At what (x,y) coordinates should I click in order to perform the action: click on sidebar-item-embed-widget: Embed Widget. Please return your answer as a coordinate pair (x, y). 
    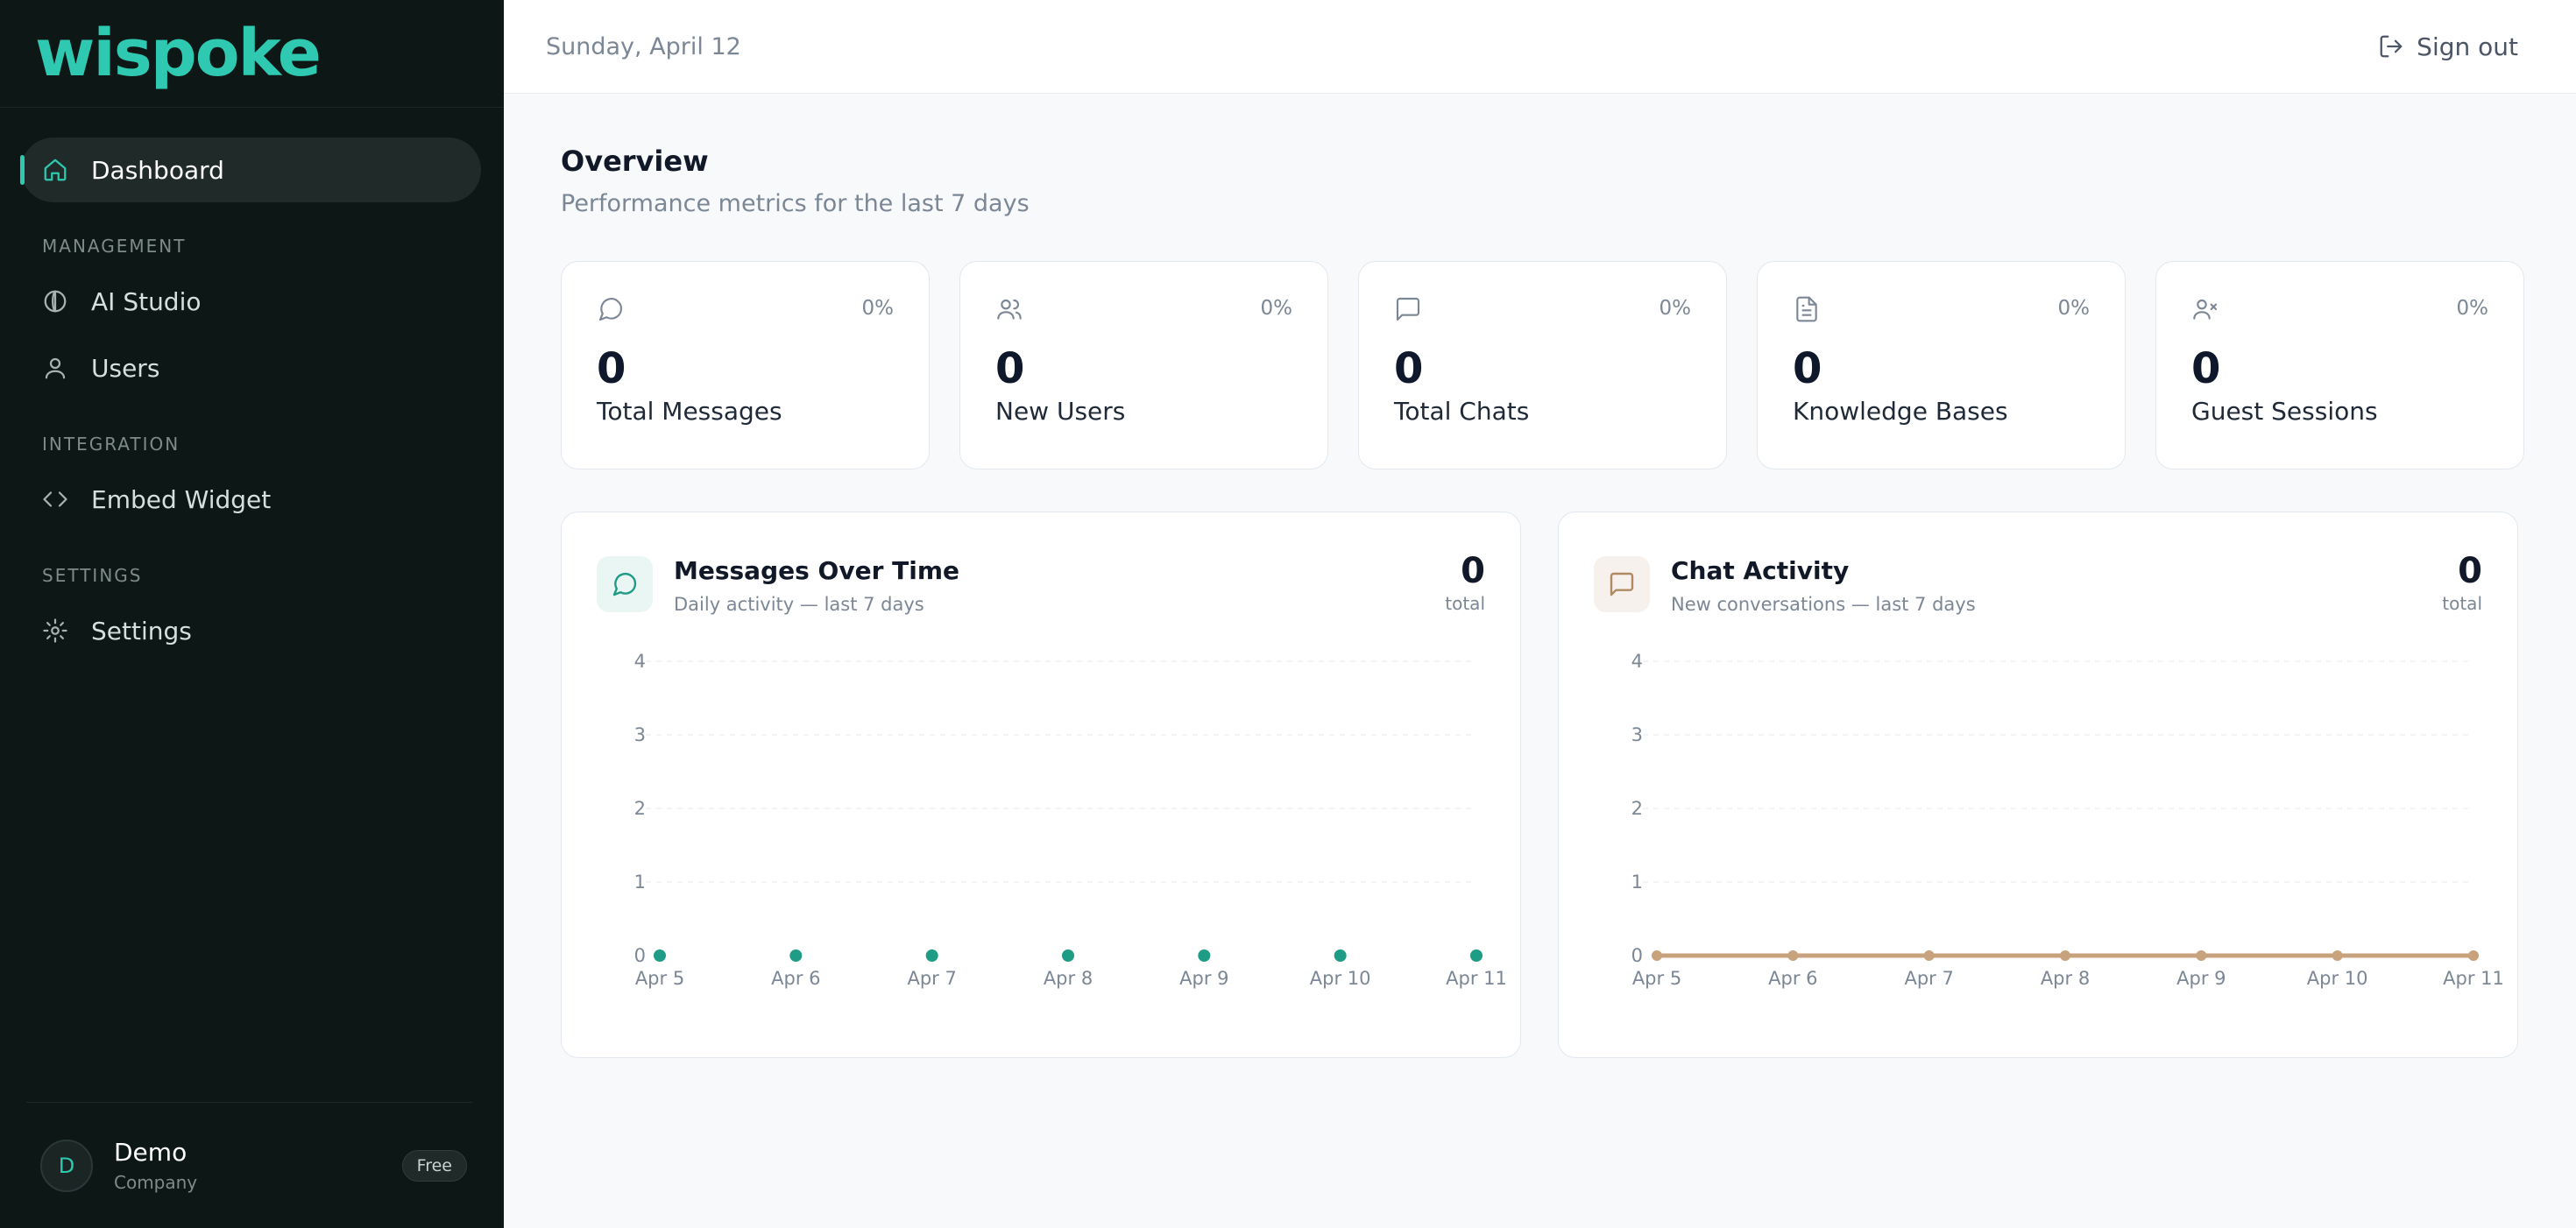
    Looking at the image, I should click on (251, 499).